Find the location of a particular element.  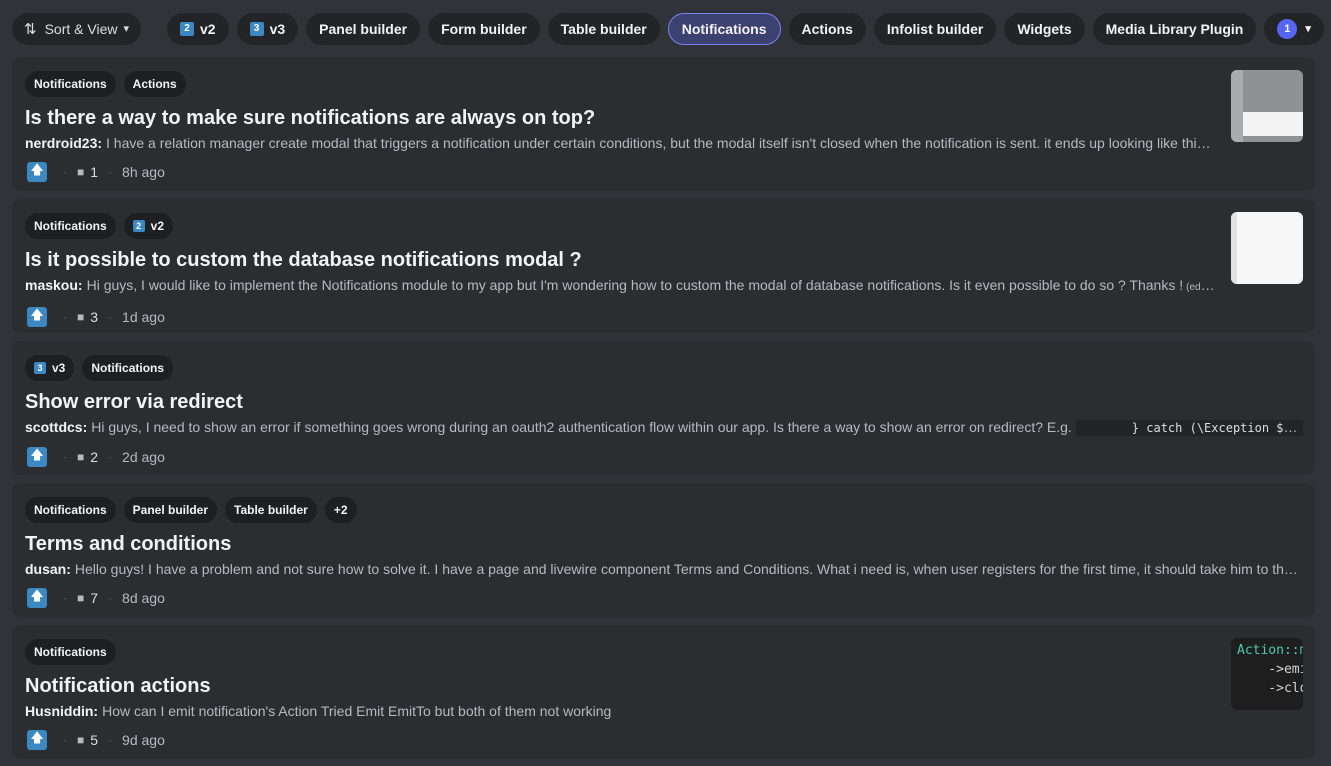

post-title: Notification actions is located at coordinates (118, 686).